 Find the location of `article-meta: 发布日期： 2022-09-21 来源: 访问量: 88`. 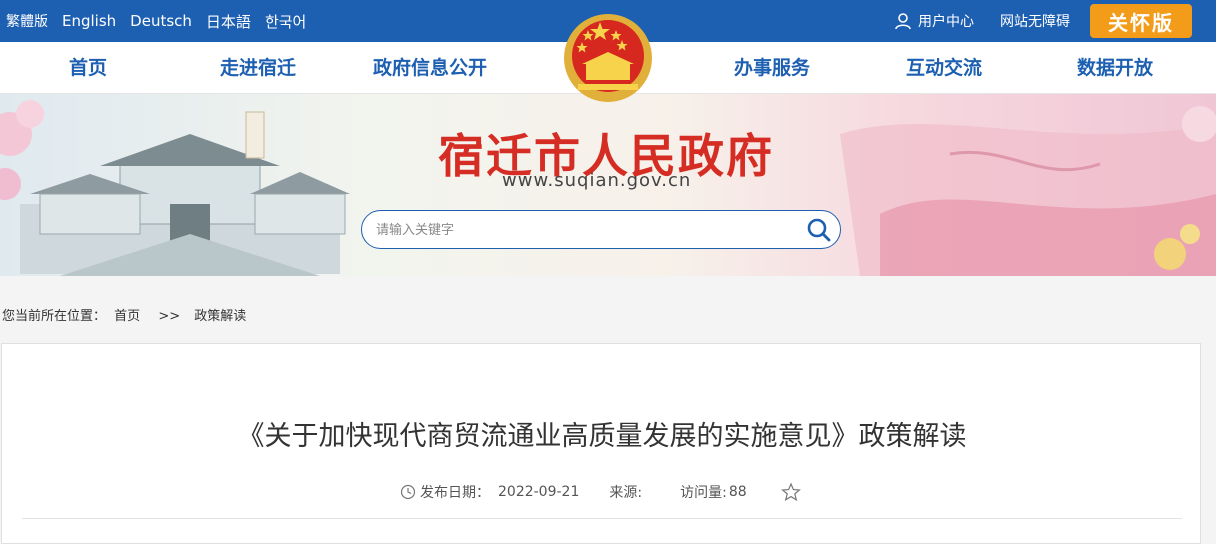

article-meta: 发布日期： 2022-09-21 来源: 访问量: 88 is located at coordinates (600, 492).